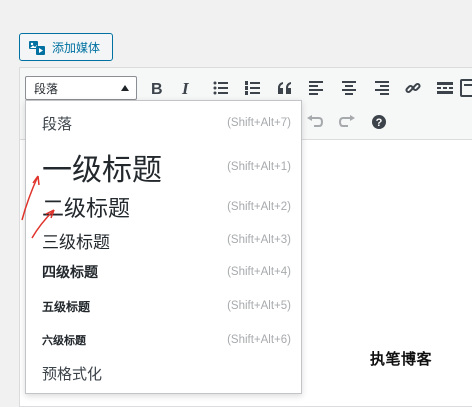 This screenshot has width=472, height=407. I want to click on bold-button: B, so click(157, 88).